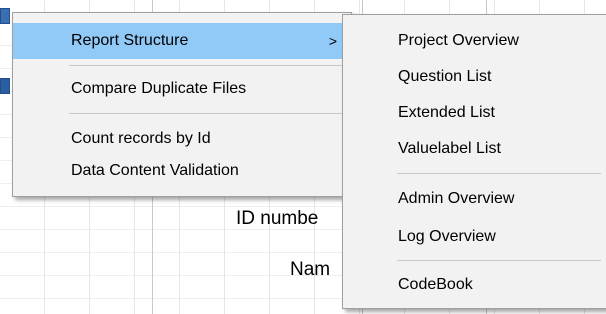 This screenshot has width=606, height=314. I want to click on id-number-label: ID numbe, so click(277, 218).